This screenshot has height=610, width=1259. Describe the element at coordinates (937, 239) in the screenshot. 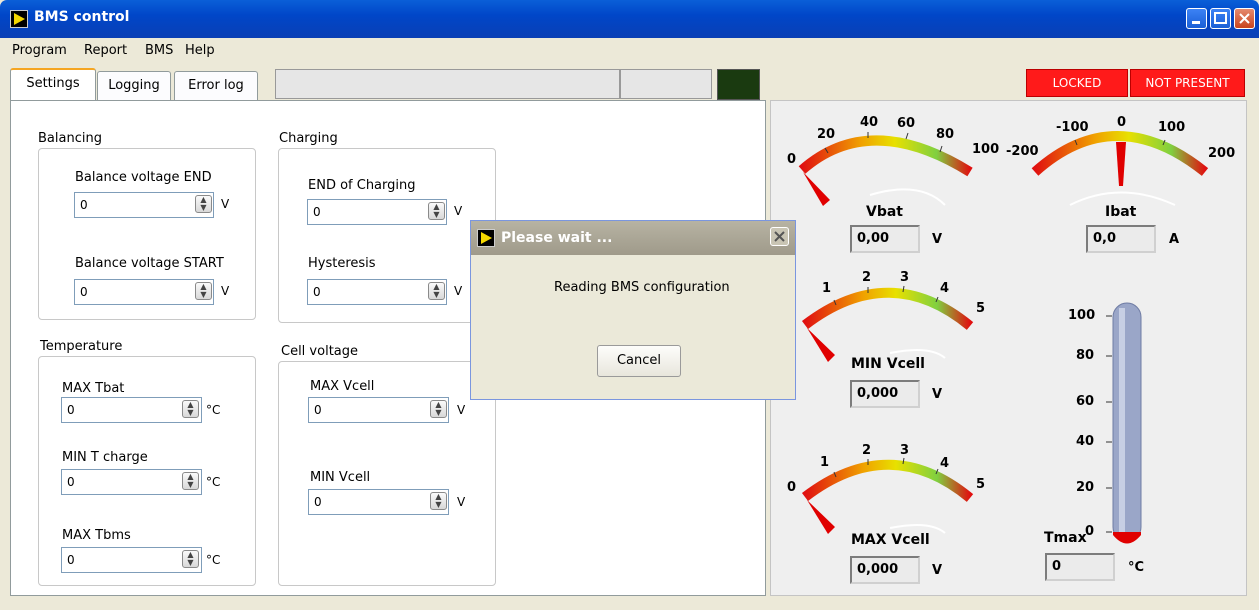

I see `vbat-unit: V` at that location.